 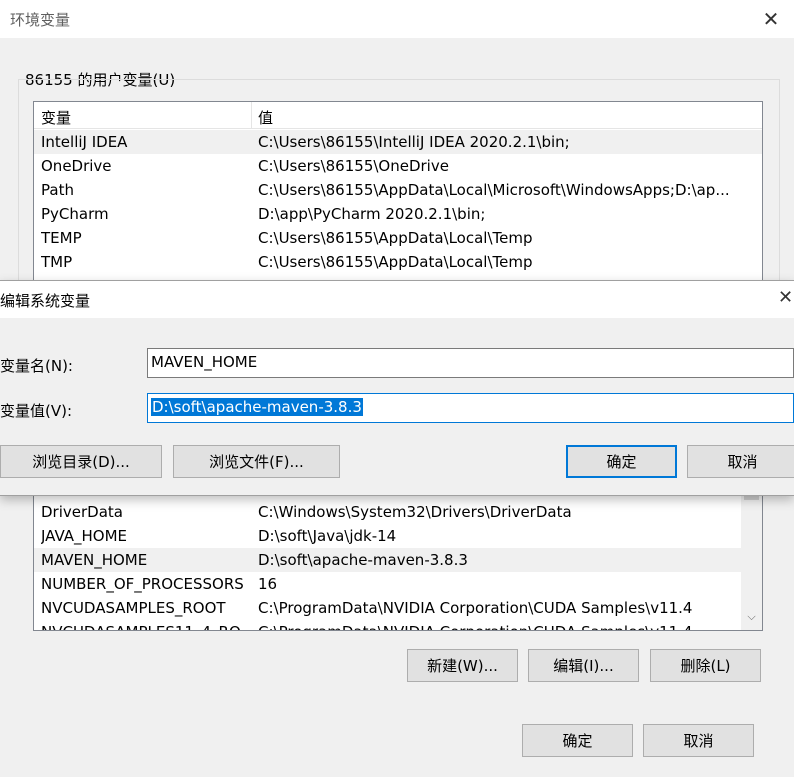 I want to click on variable-name-cell: TEMP, so click(x=61, y=238).